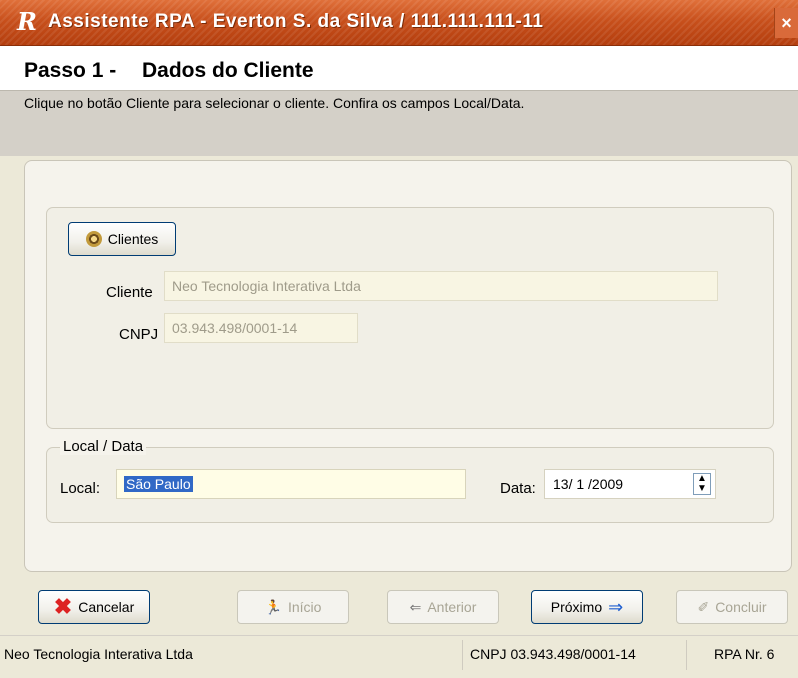 This screenshot has height=678, width=798. Describe the element at coordinates (415, 606) in the screenshot. I see `arrow-left-icon: ⇐` at that location.